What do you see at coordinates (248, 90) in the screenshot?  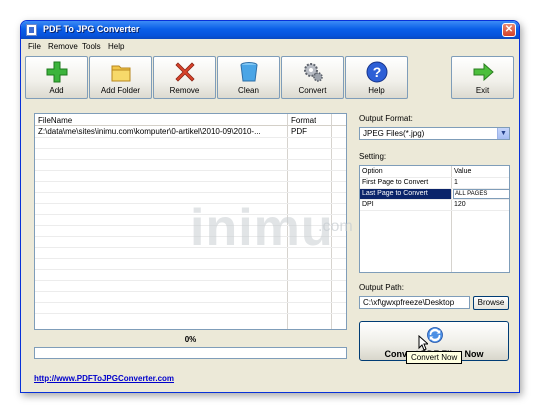 I see `clean-button-label: Clean` at bounding box center [248, 90].